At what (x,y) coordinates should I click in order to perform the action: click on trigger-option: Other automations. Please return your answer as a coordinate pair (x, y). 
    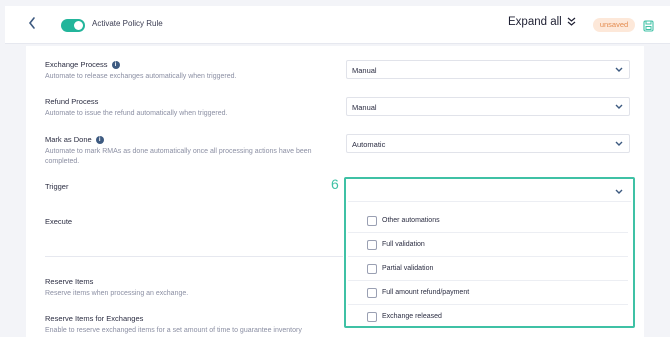
    Looking at the image, I should click on (488, 221).